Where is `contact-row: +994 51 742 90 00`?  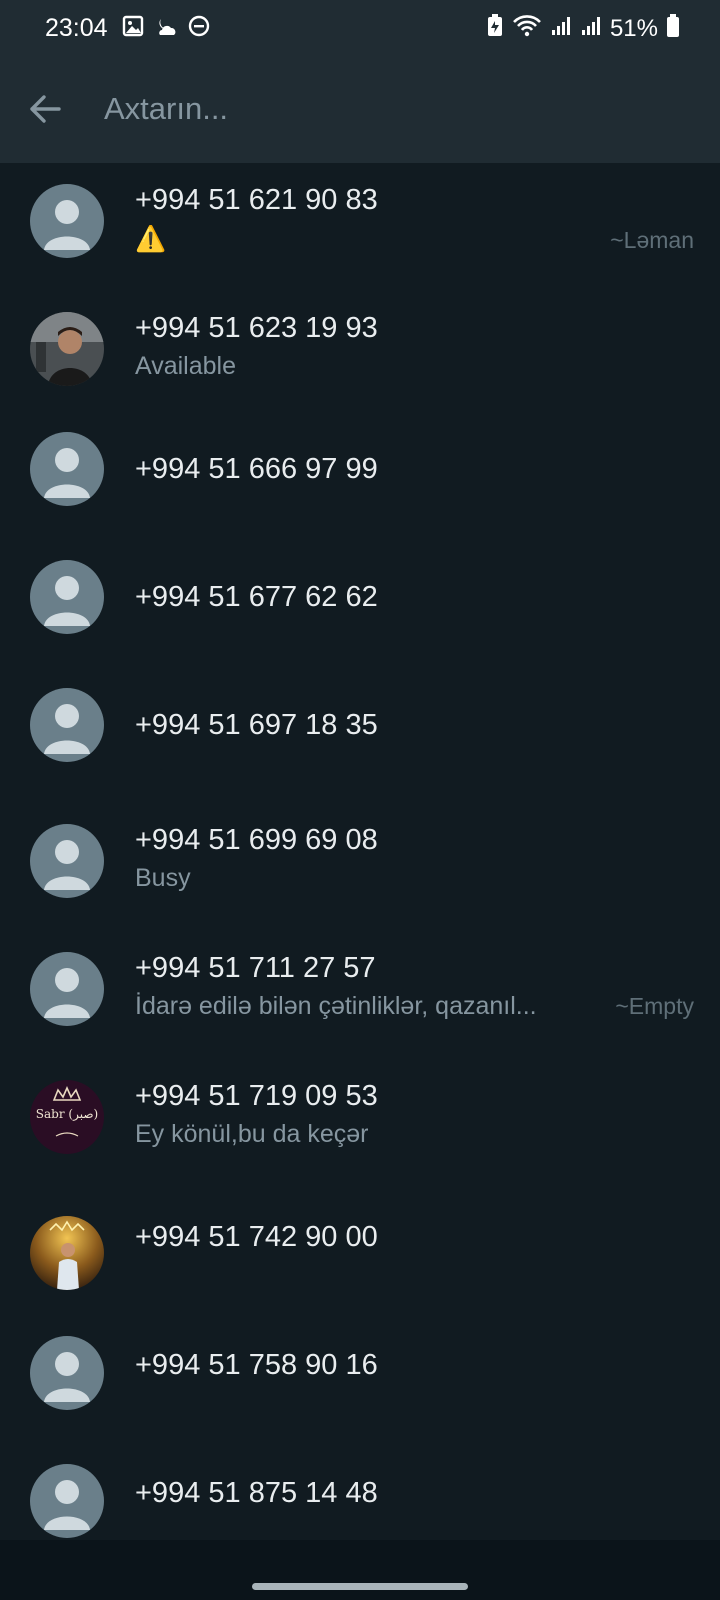 contact-row: +994 51 742 90 00 is located at coordinates (360, 1251).